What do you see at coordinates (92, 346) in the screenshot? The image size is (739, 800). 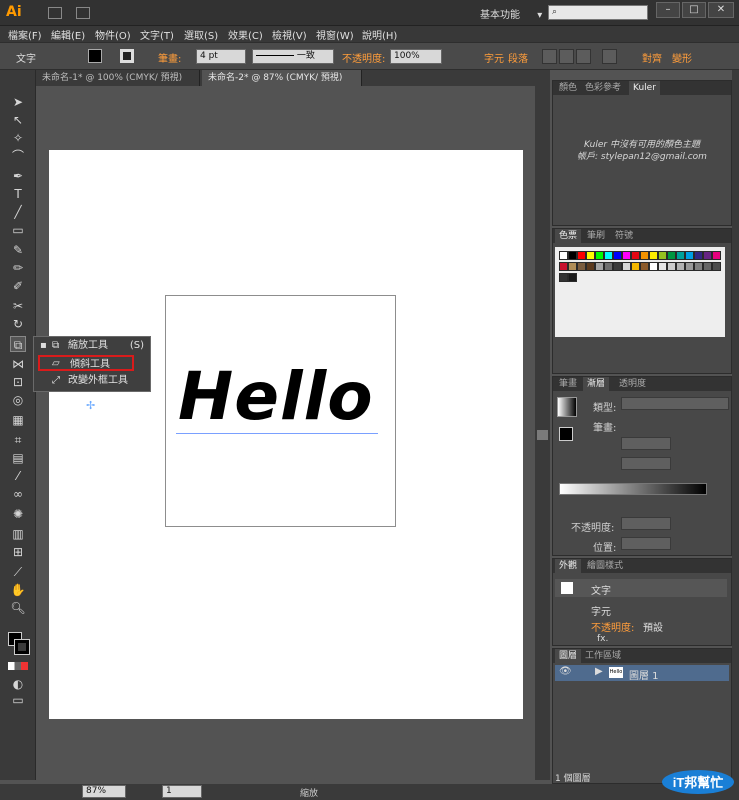 I see `flyout-item-scale: ▪ ⧉ 縮放工具 (S)` at bounding box center [92, 346].